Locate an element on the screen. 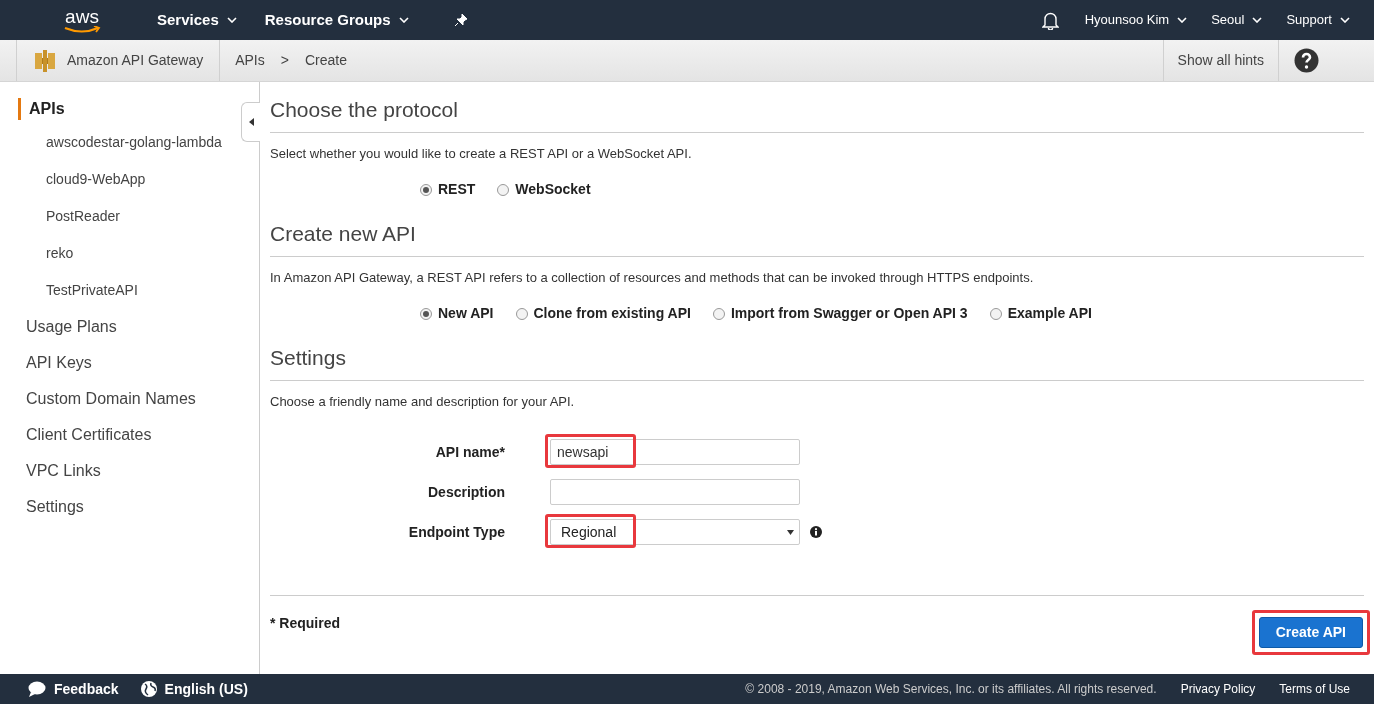 This screenshot has width=1374, height=704. language-selector: English (US) is located at coordinates (194, 689).